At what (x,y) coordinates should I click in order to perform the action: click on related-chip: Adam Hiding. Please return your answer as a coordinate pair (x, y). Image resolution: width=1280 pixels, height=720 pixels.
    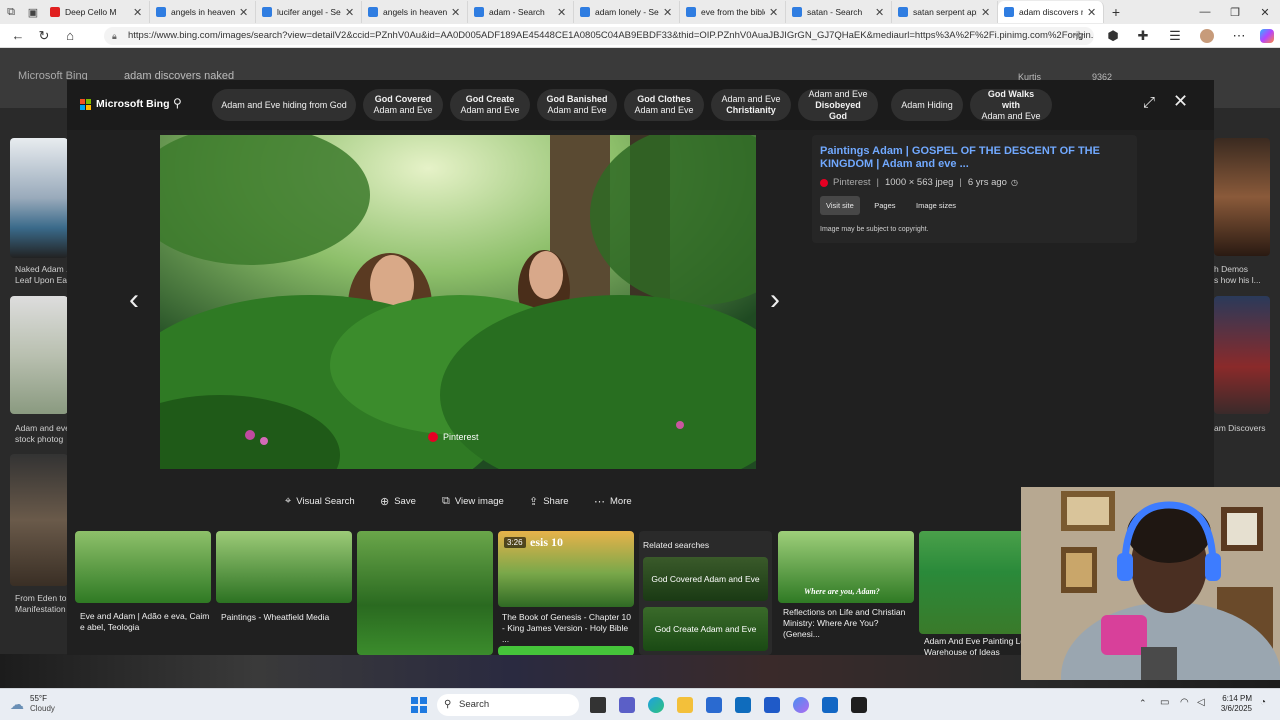
    Looking at the image, I should click on (927, 105).